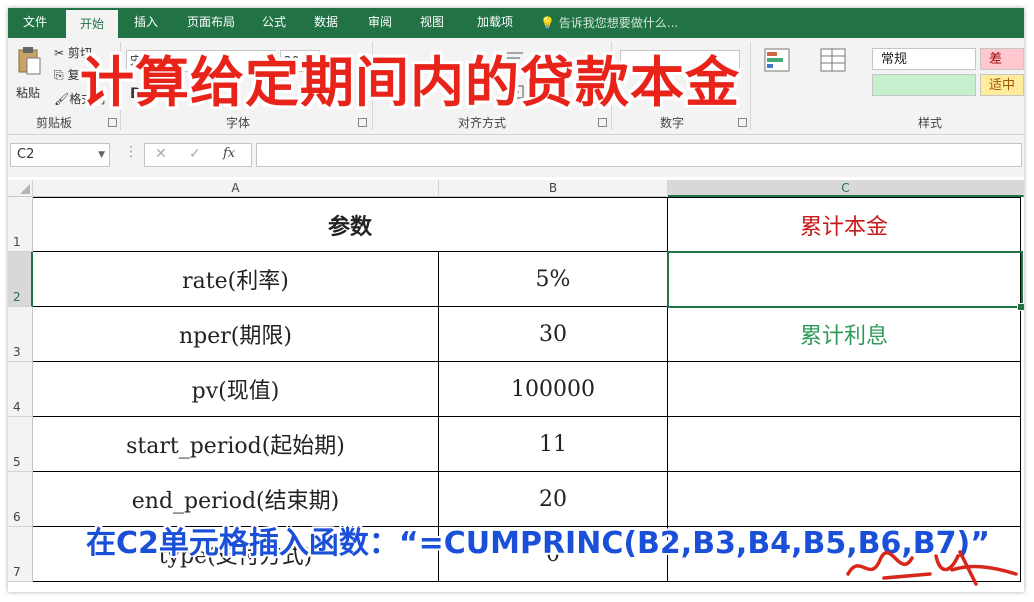 This screenshot has height=602, width=1034. Describe the element at coordinates (229, 153) in the screenshot. I see `insert-function-icon: fx` at that location.